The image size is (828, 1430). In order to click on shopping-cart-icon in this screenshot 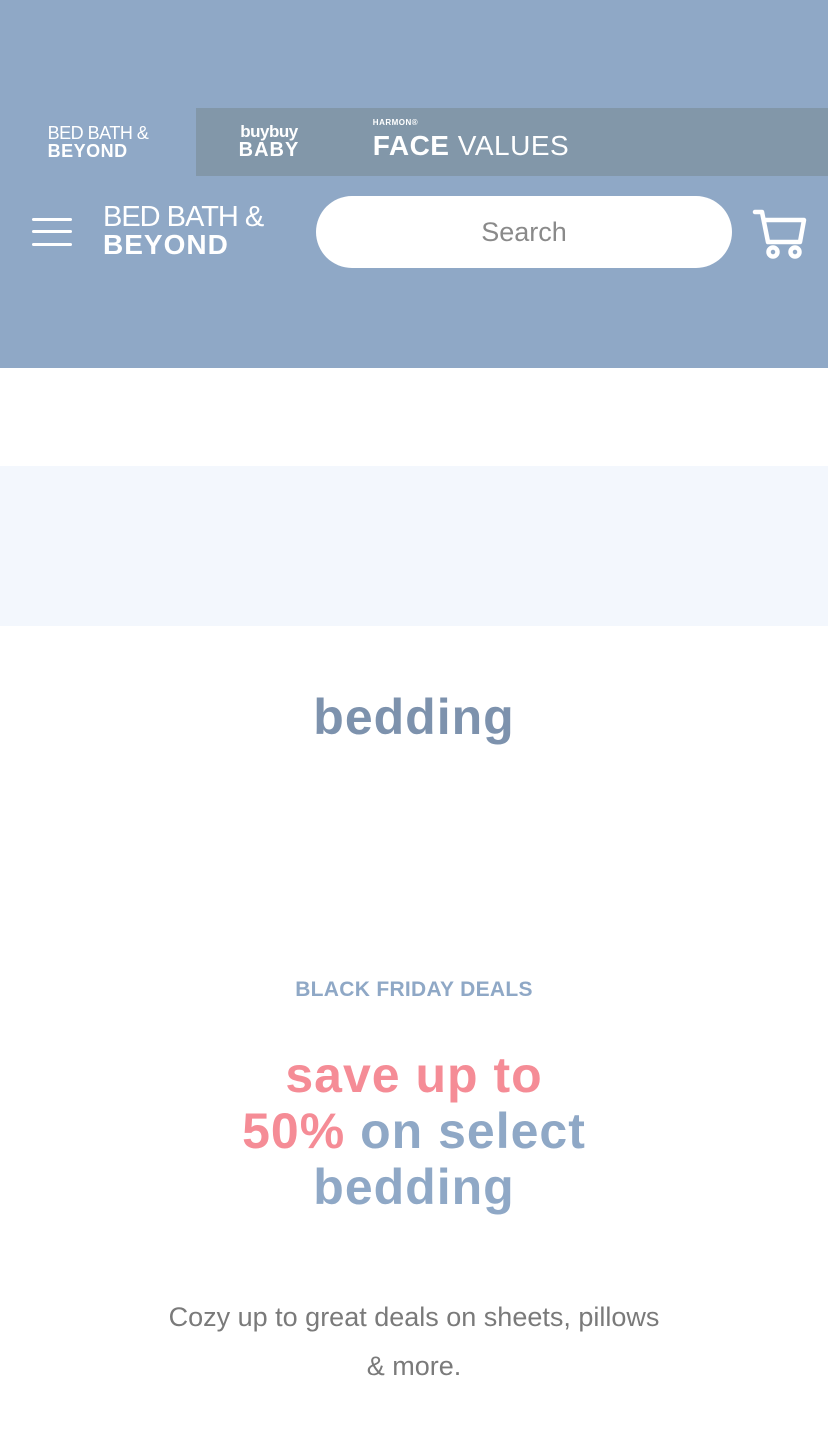, I will do `click(780, 234)`.